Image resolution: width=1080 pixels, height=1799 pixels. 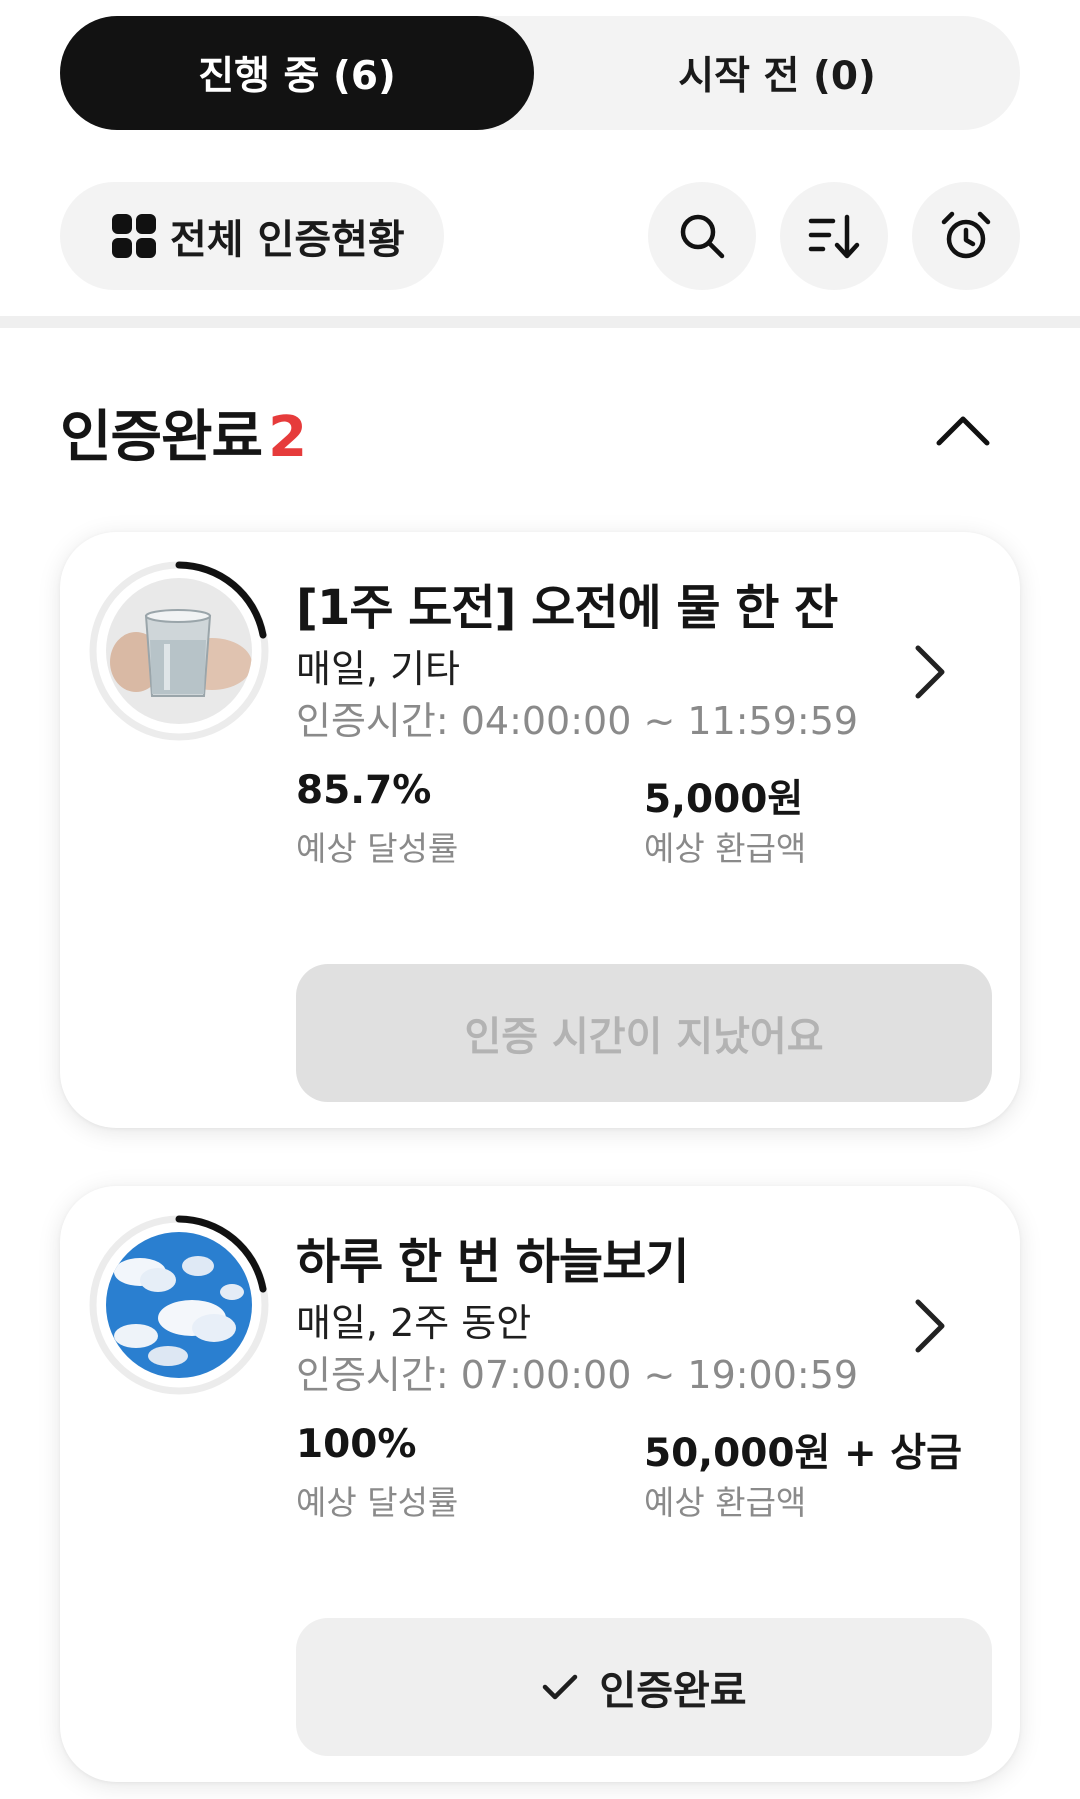 What do you see at coordinates (577, 1375) in the screenshot?
I see `challenge-time: 인증시간: 07:00:00 ~ 19:00:59` at bounding box center [577, 1375].